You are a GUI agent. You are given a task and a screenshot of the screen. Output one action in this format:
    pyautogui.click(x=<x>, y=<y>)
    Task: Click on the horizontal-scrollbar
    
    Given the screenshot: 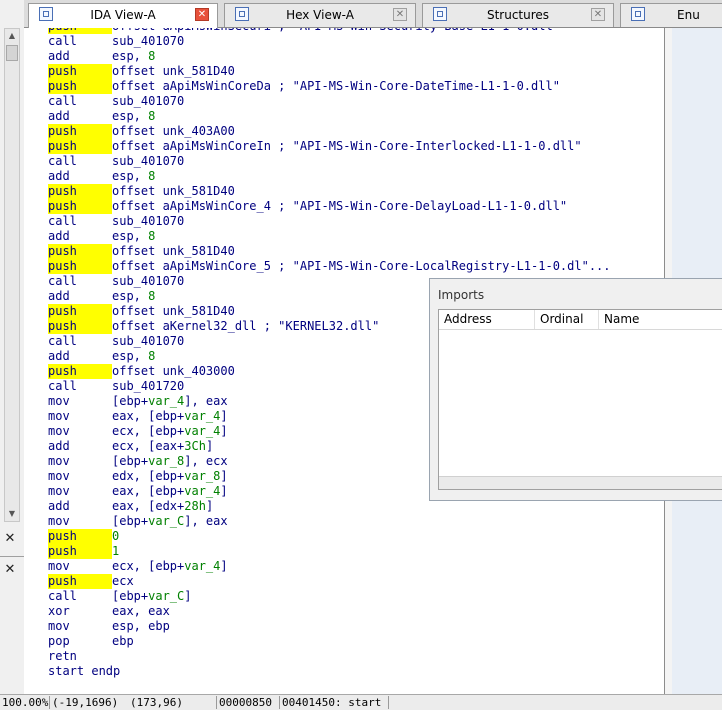 What is the action you would take?
    pyautogui.click(x=580, y=482)
    